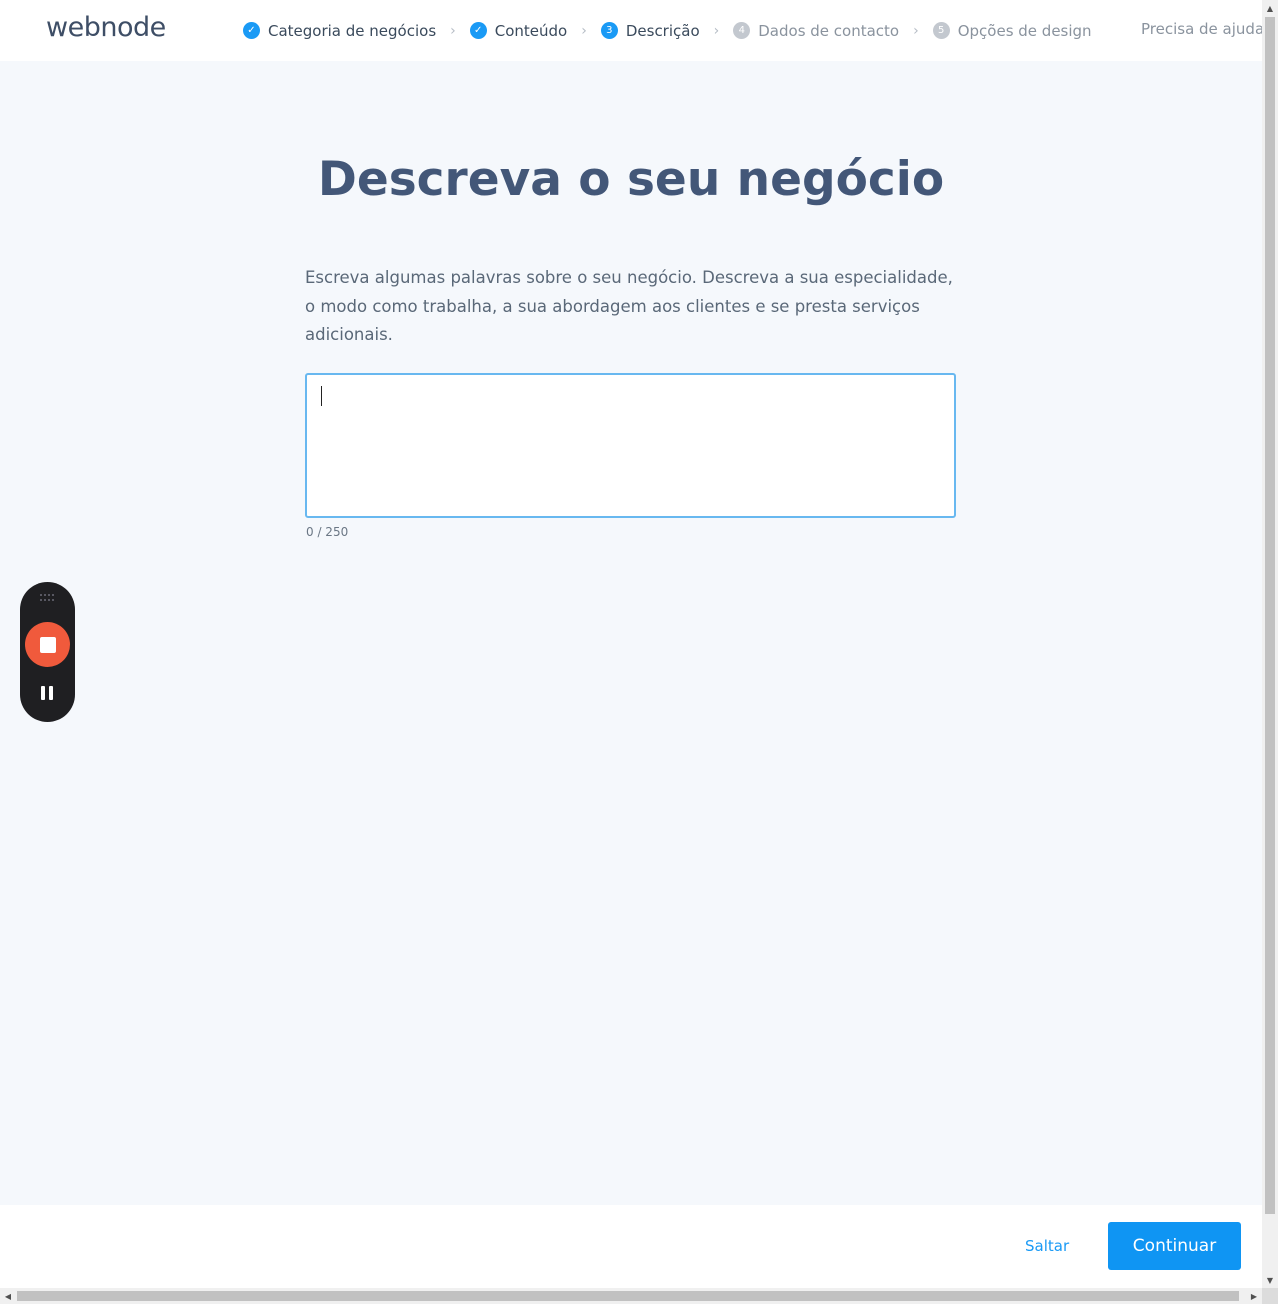 The image size is (1278, 1304). I want to click on step-design-options: 5 Opções de design, so click(1012, 30).